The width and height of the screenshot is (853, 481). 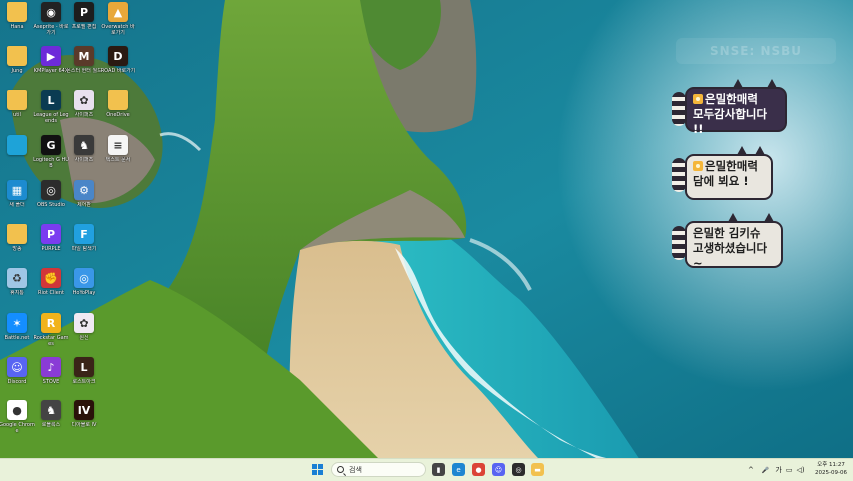 I want to click on desktop-icon-label: PURPLE, so click(x=51, y=249).